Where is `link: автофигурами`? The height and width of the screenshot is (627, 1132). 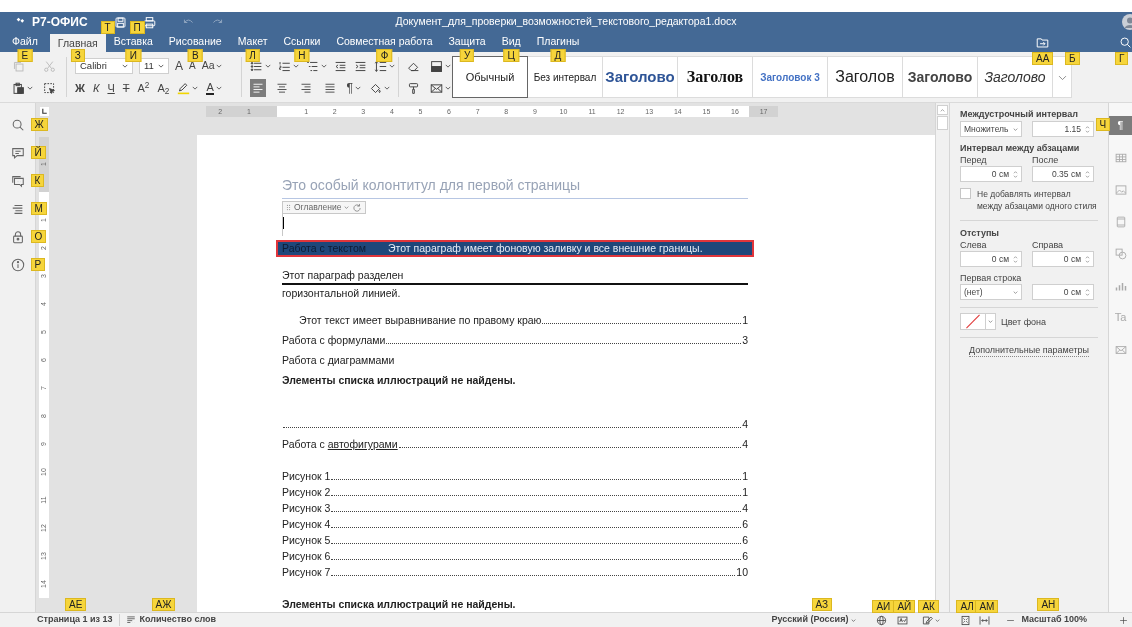 link: автофигурами is located at coordinates (362, 444).